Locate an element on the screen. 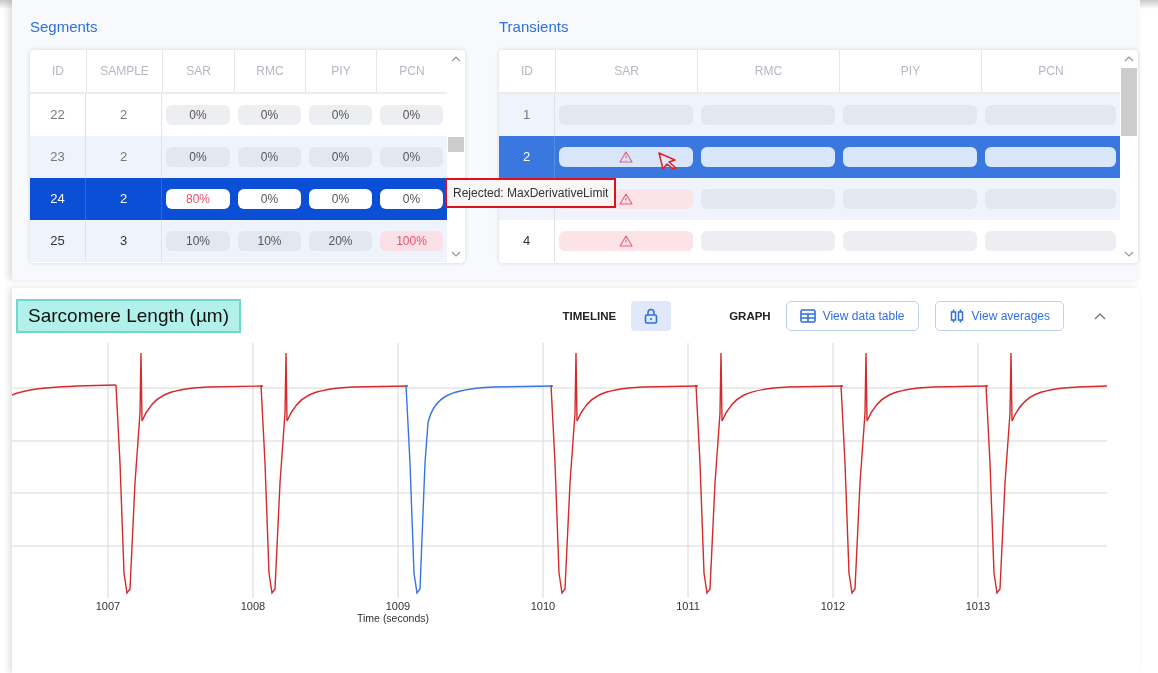  table-row: 23 2 0% 0% 0% 0% is located at coordinates (238, 157).